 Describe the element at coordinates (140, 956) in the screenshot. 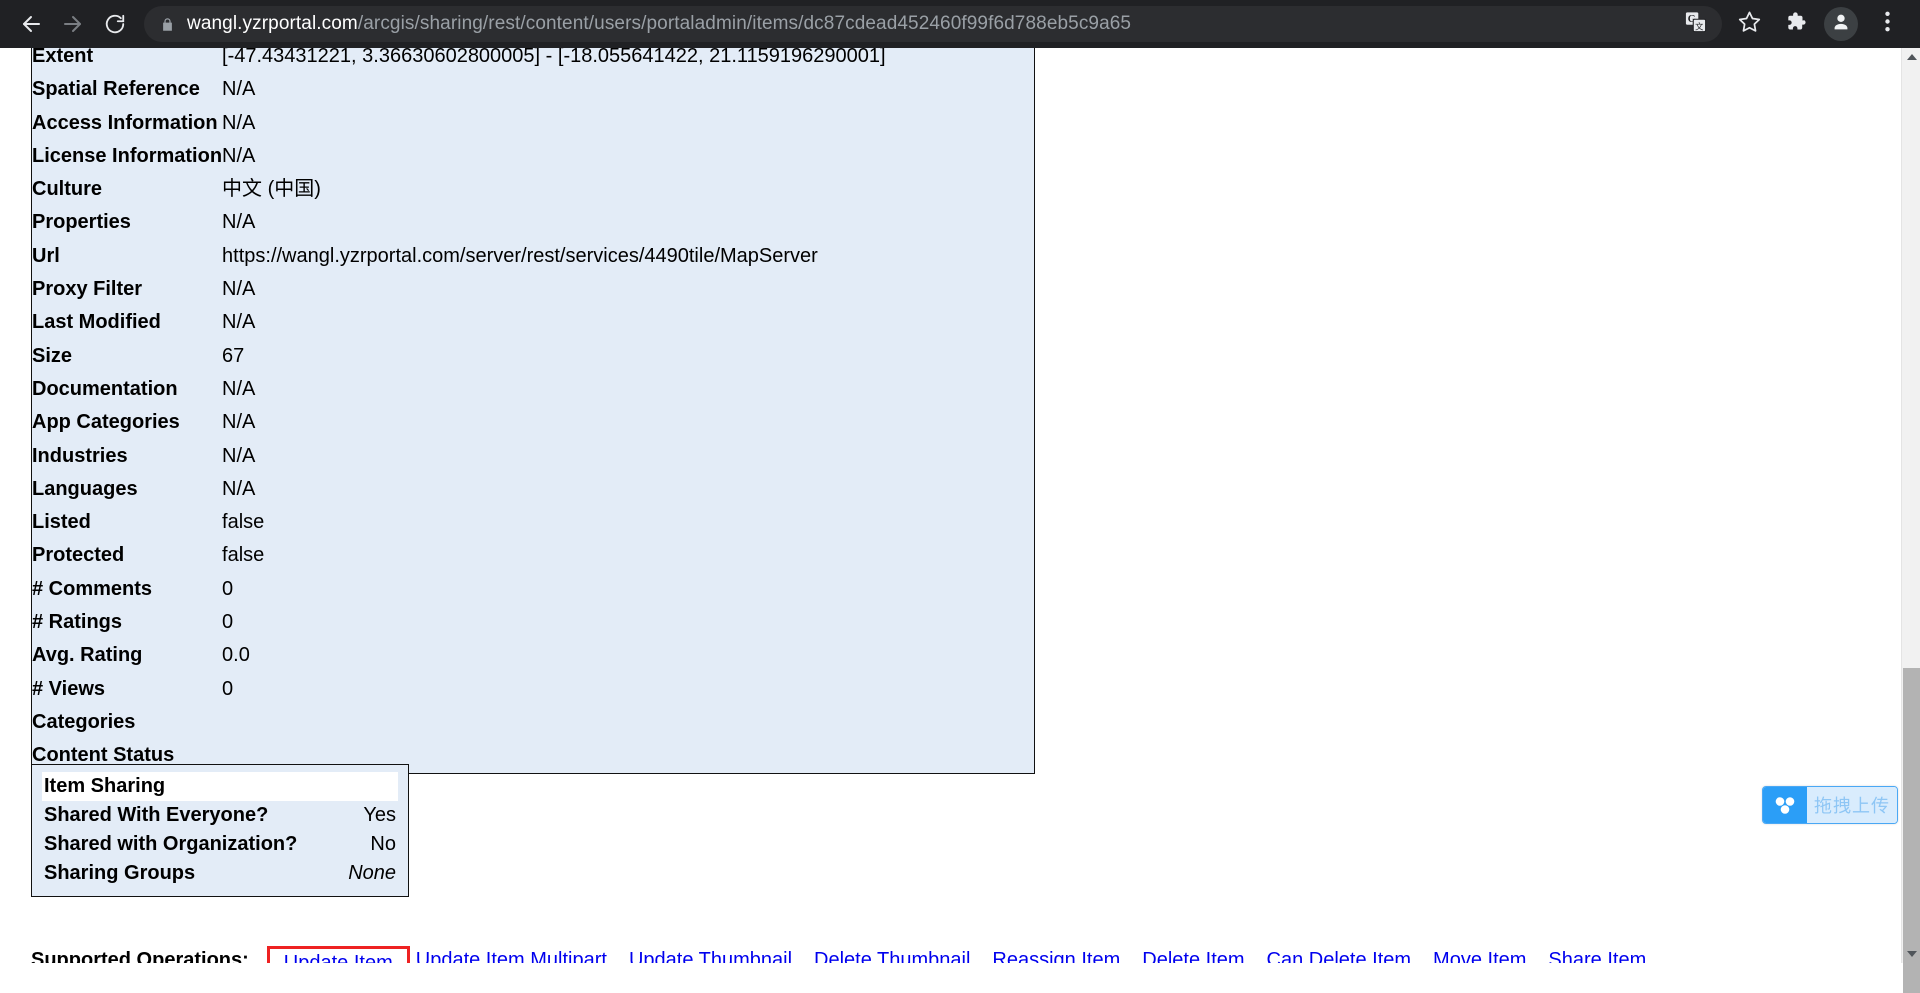

I see `supported-operations-label: Supported Operations:` at that location.